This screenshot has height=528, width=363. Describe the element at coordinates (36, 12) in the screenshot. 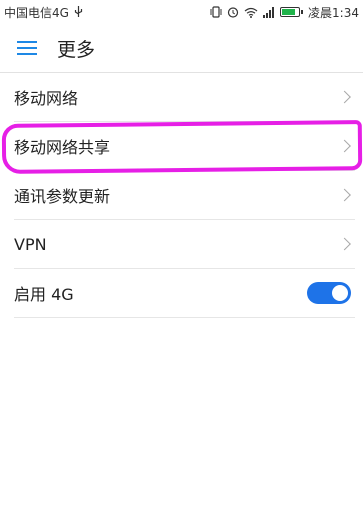

I see `carrier-label: 中国电信4G` at that location.